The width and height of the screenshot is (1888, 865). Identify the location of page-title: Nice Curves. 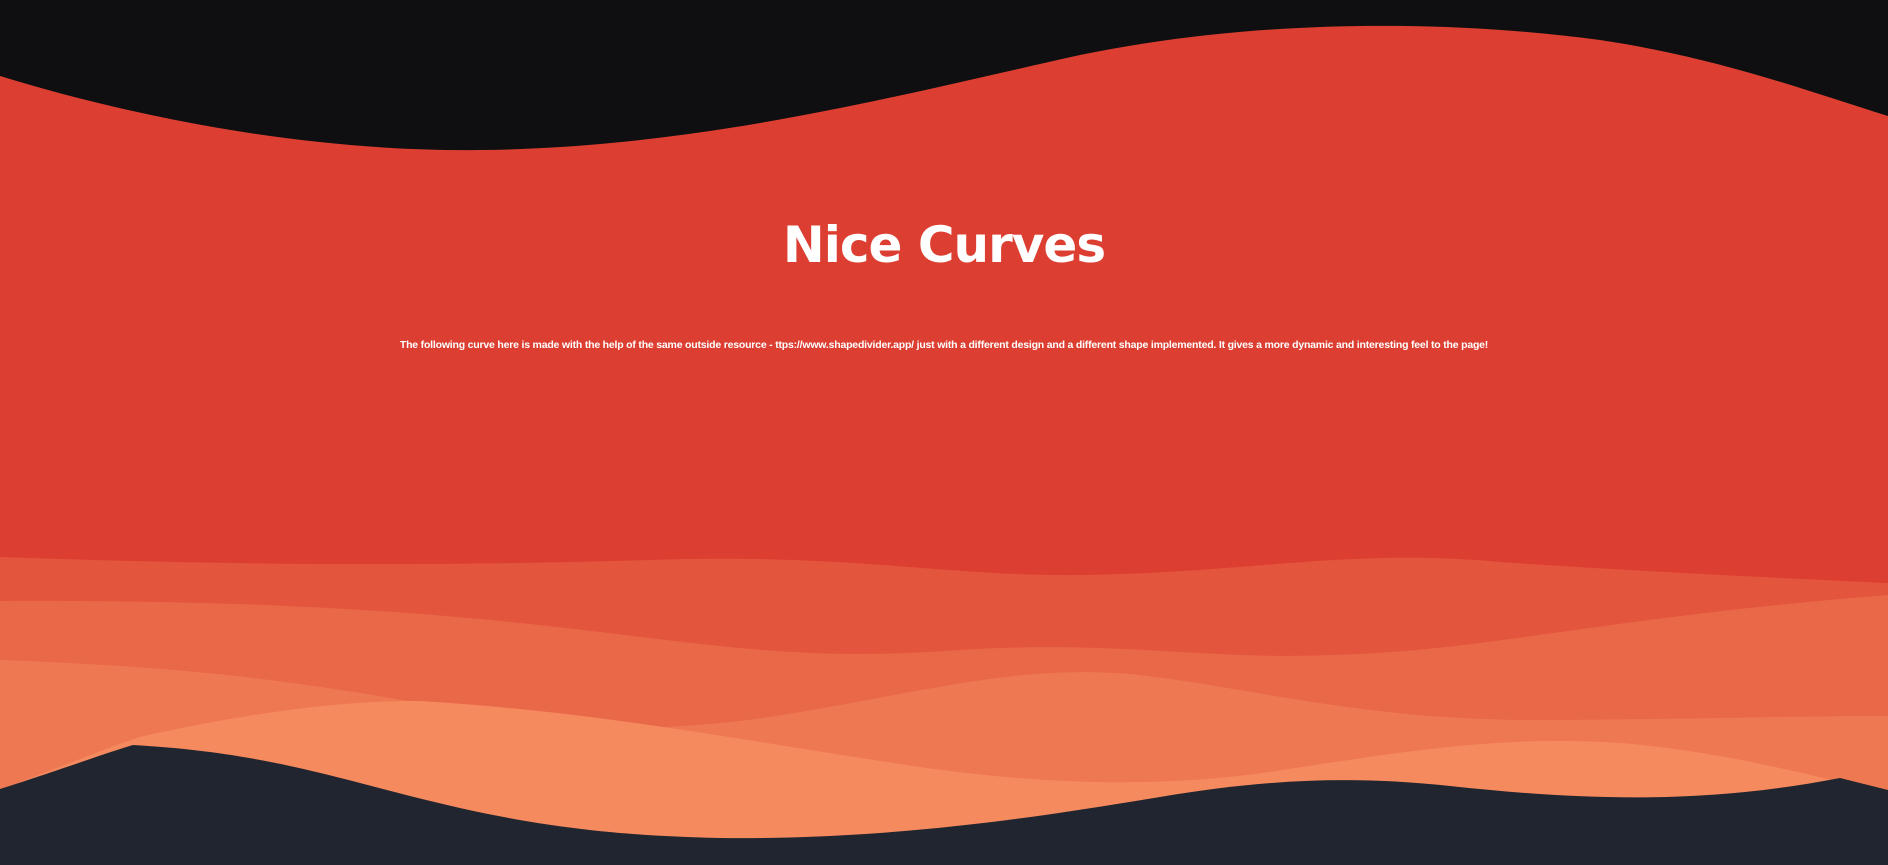
(944, 245).